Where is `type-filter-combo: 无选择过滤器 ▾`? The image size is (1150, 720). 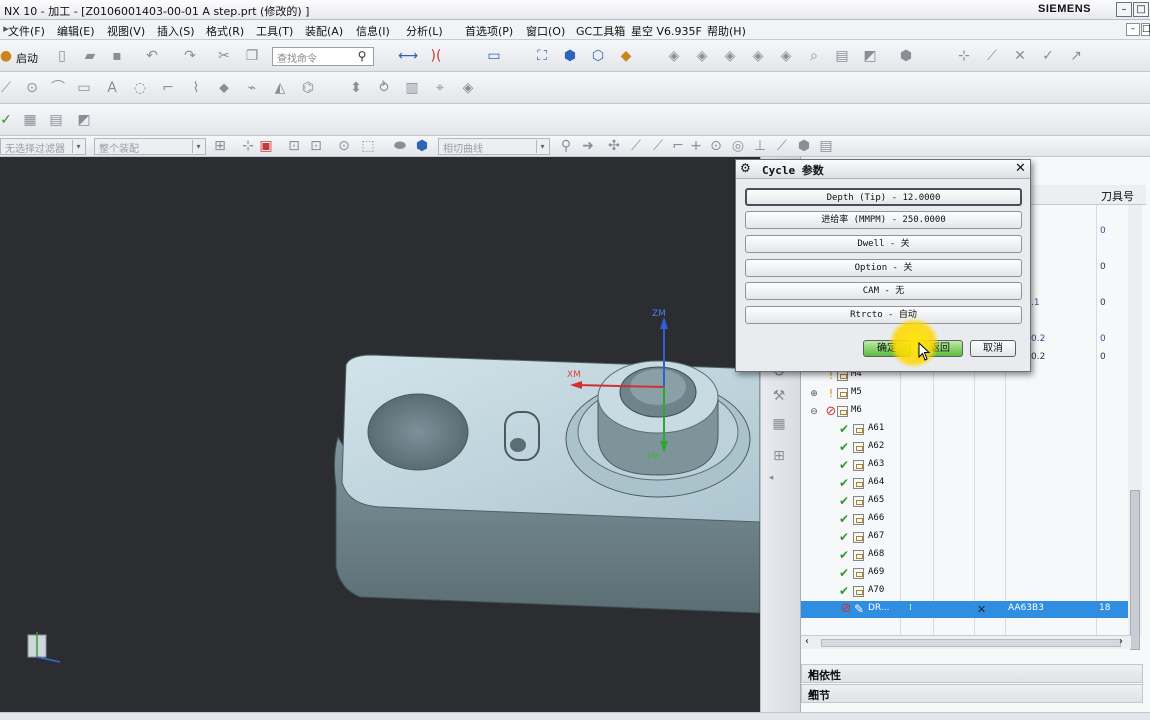
type-filter-combo: 无选择过滤器 ▾ is located at coordinates (43, 146).